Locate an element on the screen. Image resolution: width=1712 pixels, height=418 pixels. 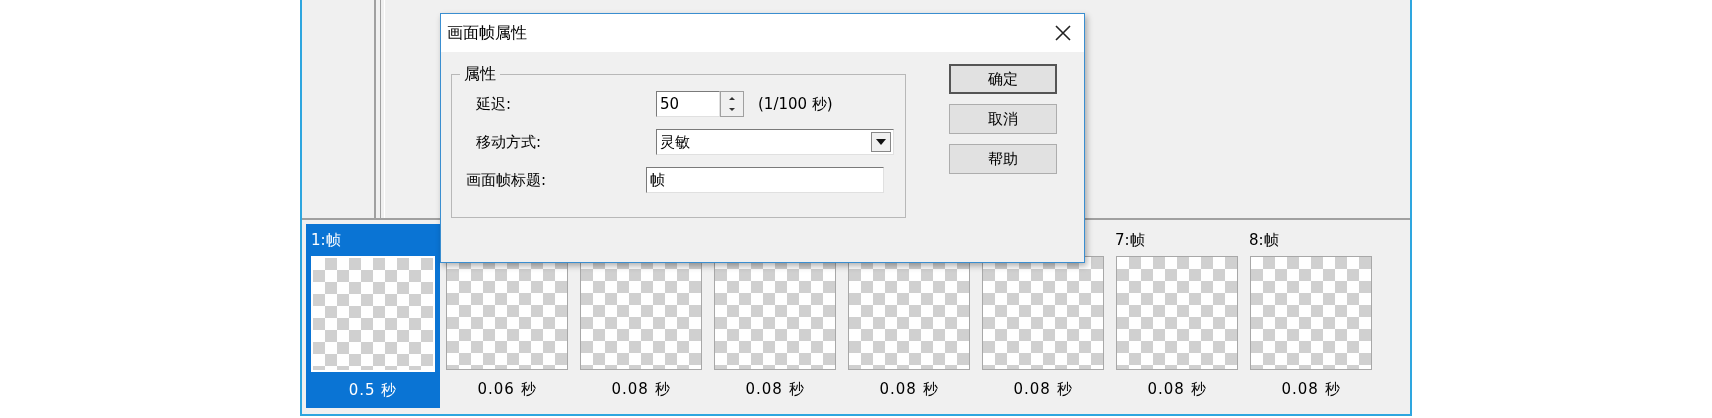
close-icon is located at coordinates (1063, 33).